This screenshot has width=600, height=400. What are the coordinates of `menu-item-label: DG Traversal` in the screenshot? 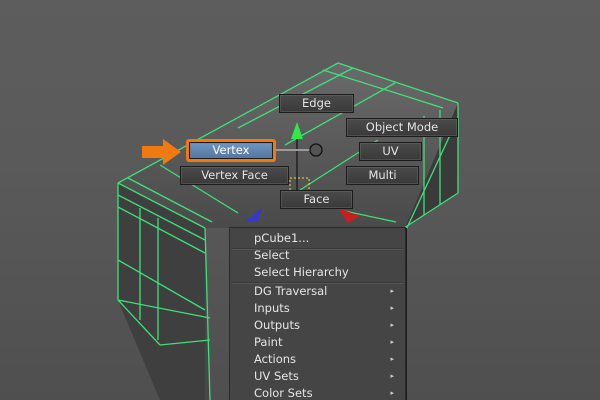 It's located at (291, 291).